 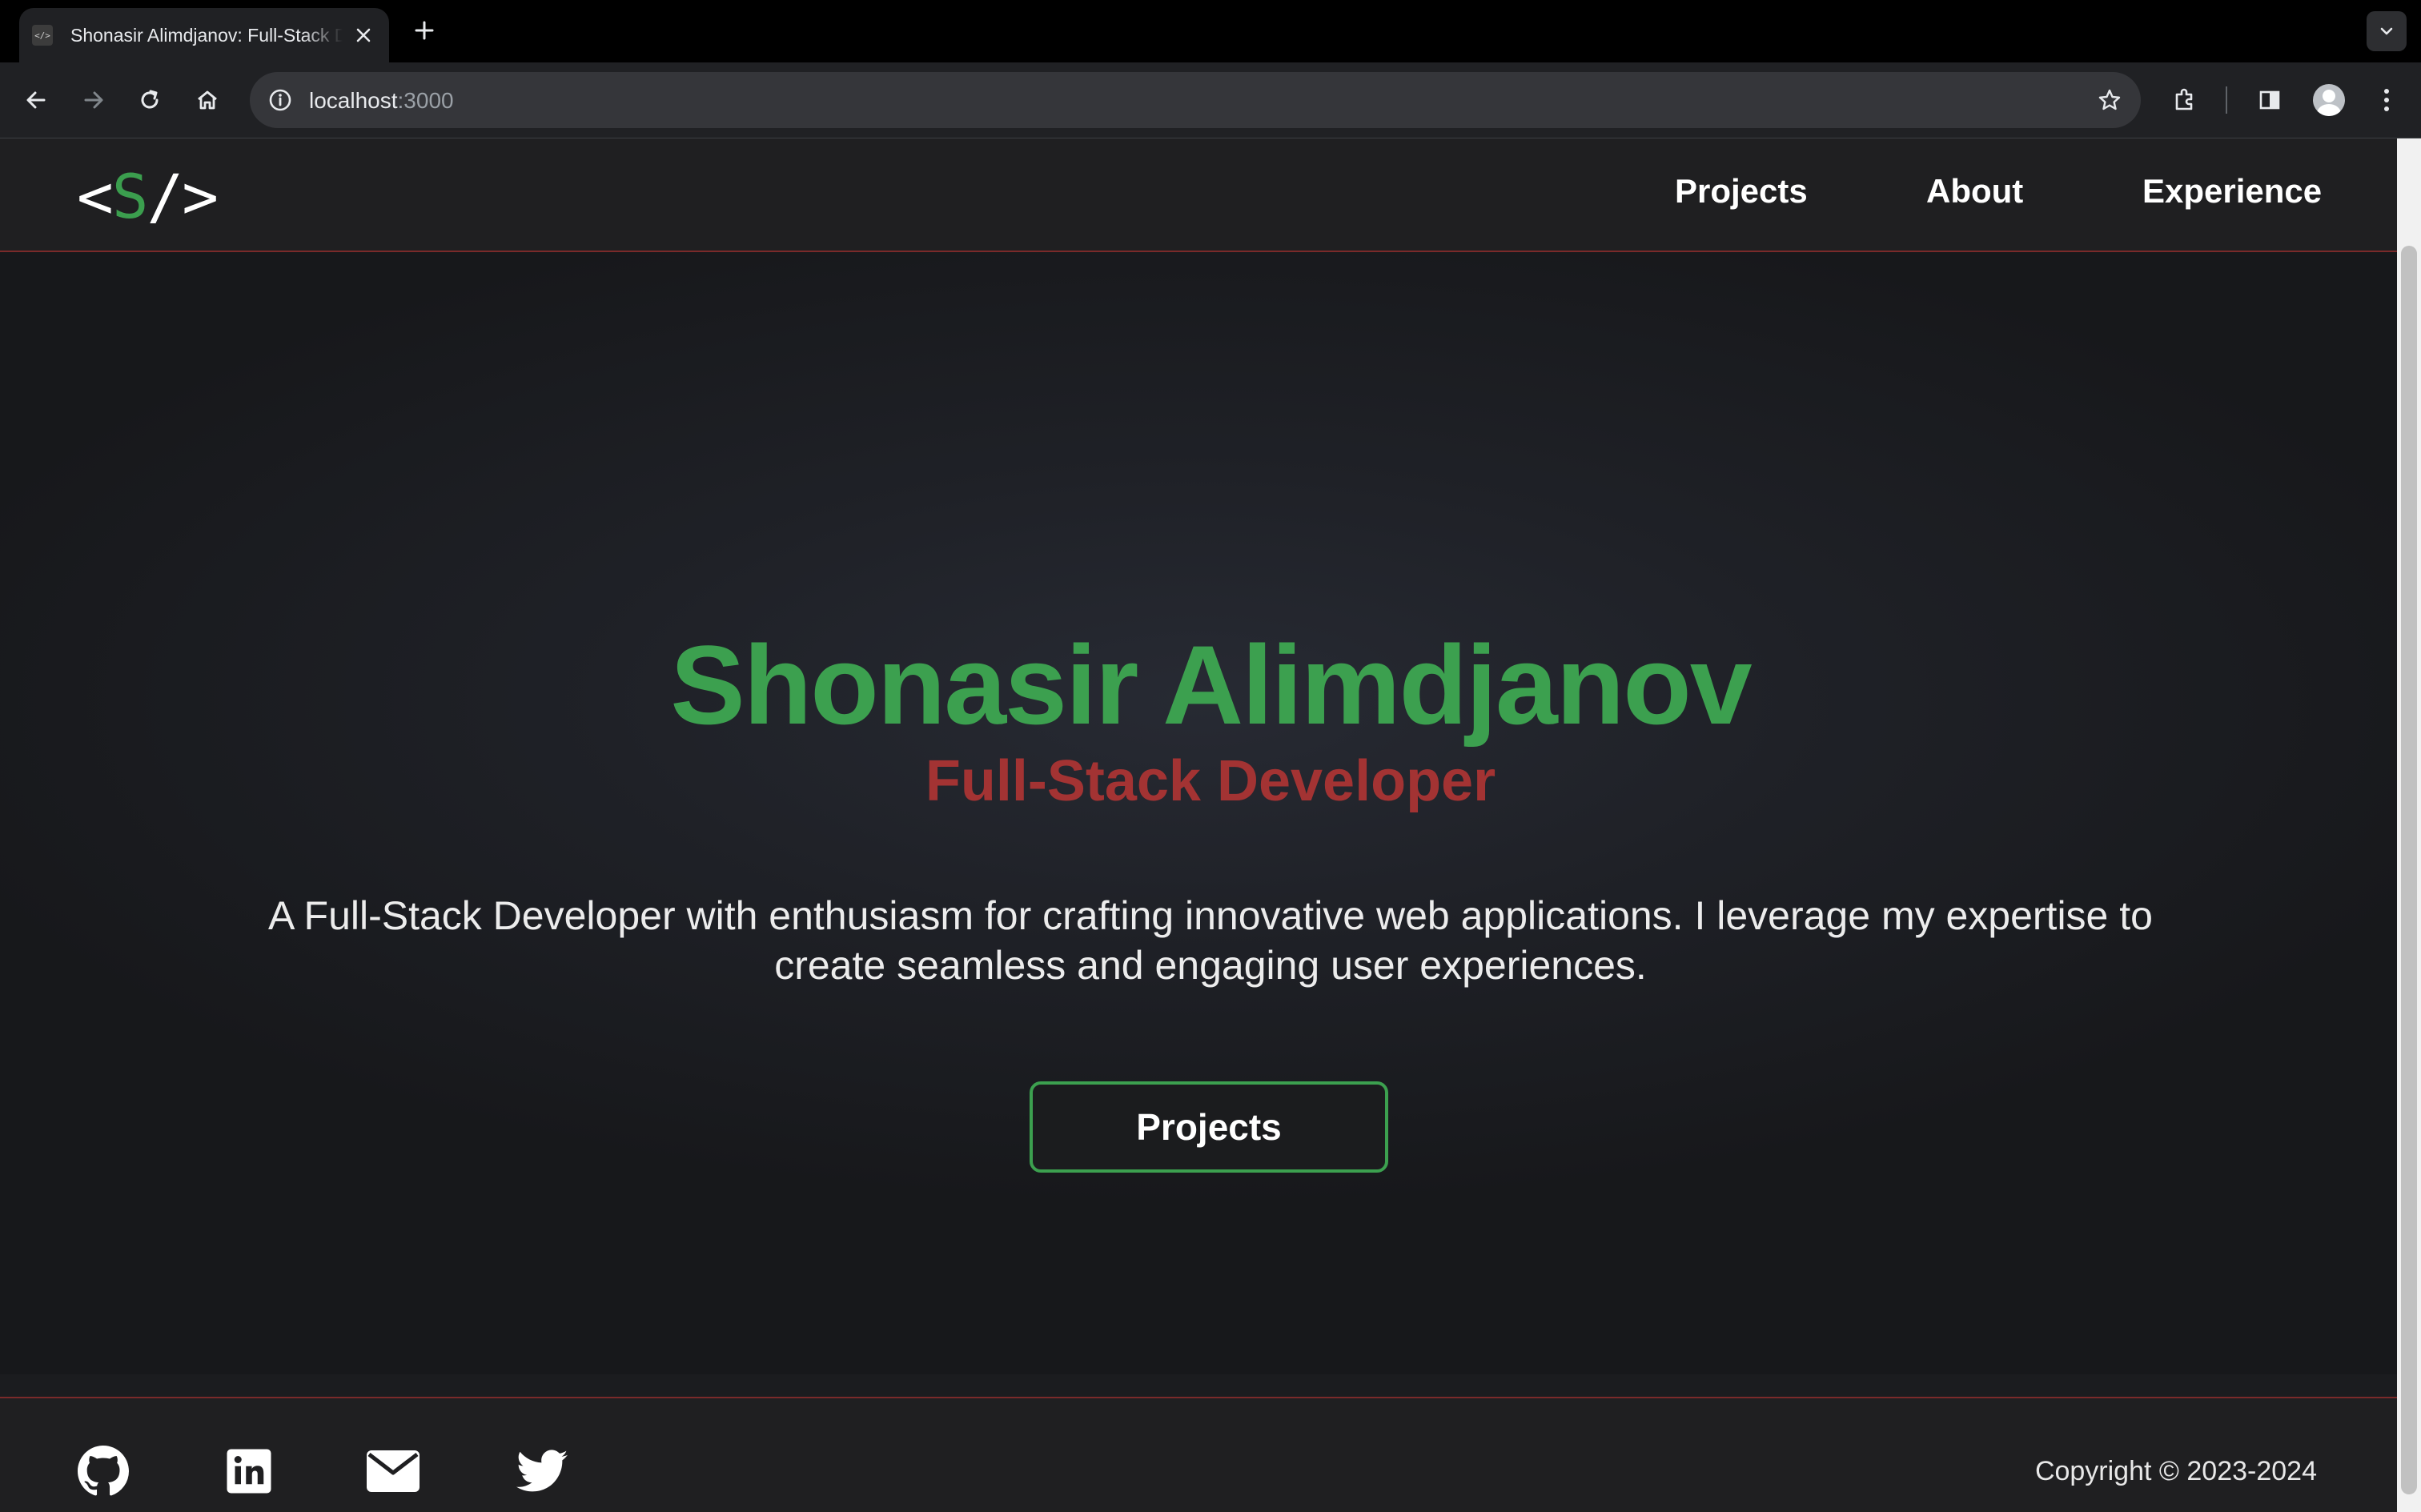 What do you see at coordinates (2185, 100) in the screenshot?
I see `extensions-puzzle-icon` at bounding box center [2185, 100].